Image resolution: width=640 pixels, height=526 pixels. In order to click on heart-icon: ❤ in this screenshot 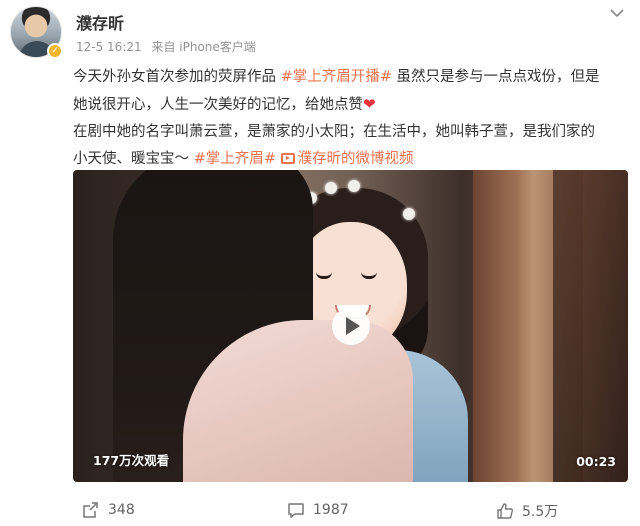, I will do `click(369, 104)`.